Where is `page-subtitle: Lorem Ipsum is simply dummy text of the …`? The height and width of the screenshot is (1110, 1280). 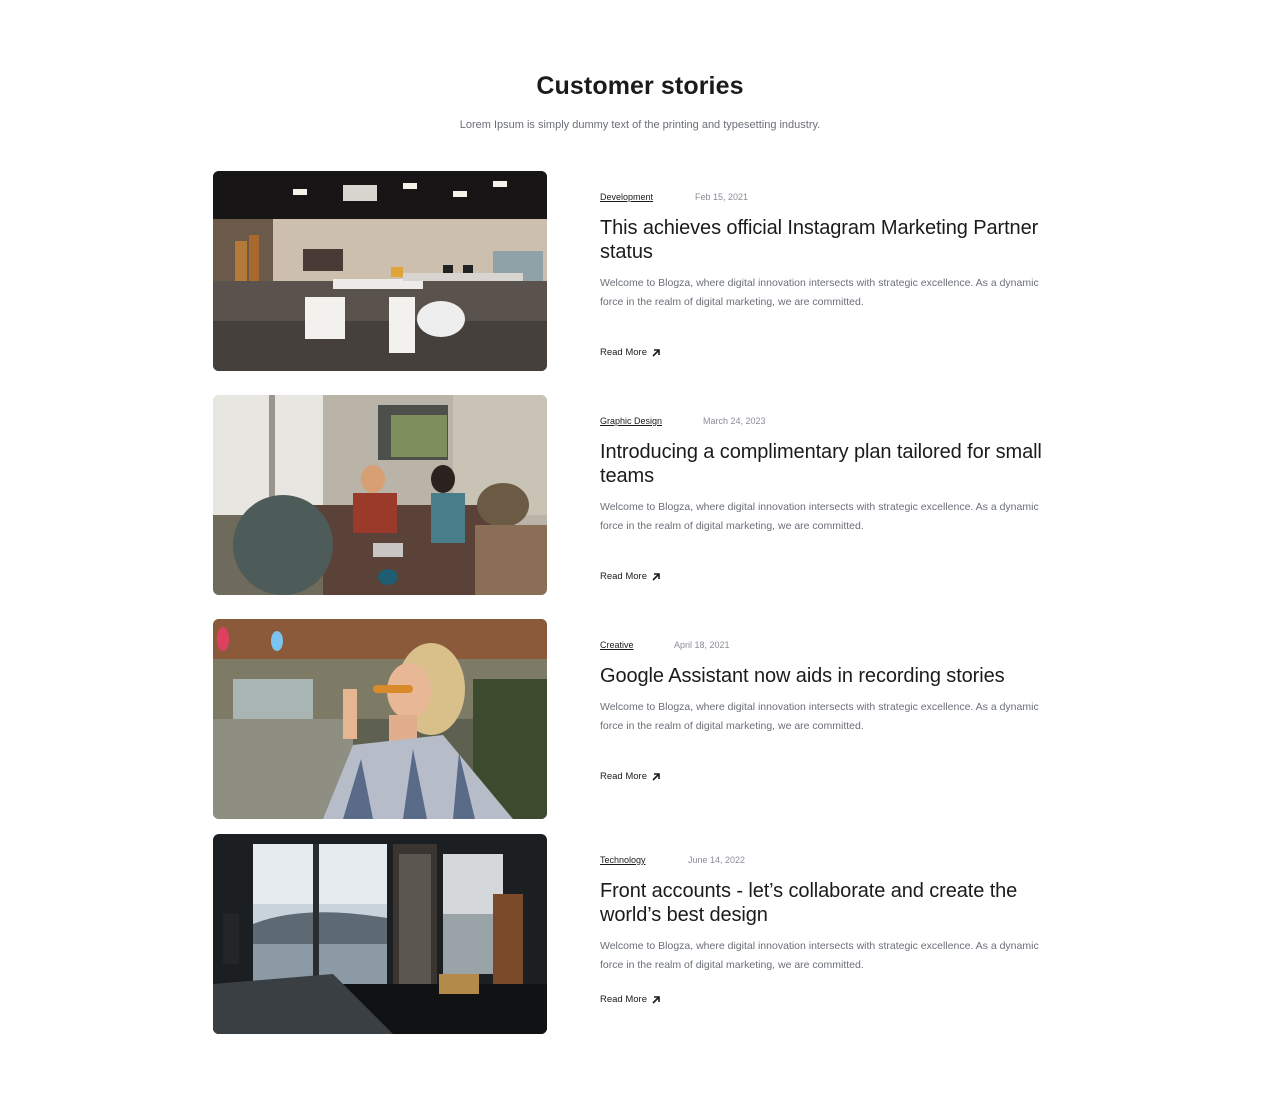 page-subtitle: Lorem Ipsum is simply dummy text of the … is located at coordinates (640, 125).